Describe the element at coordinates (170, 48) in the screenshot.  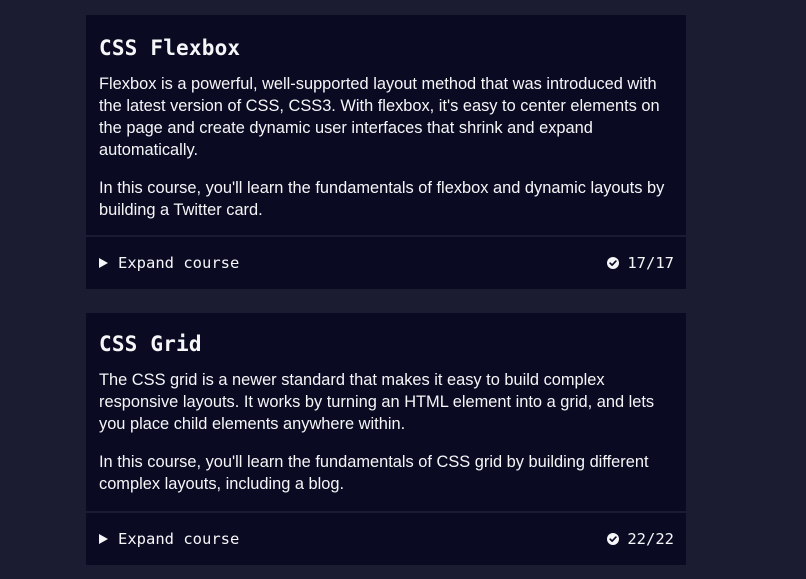
I see `course-title: CSS Flexbox` at that location.